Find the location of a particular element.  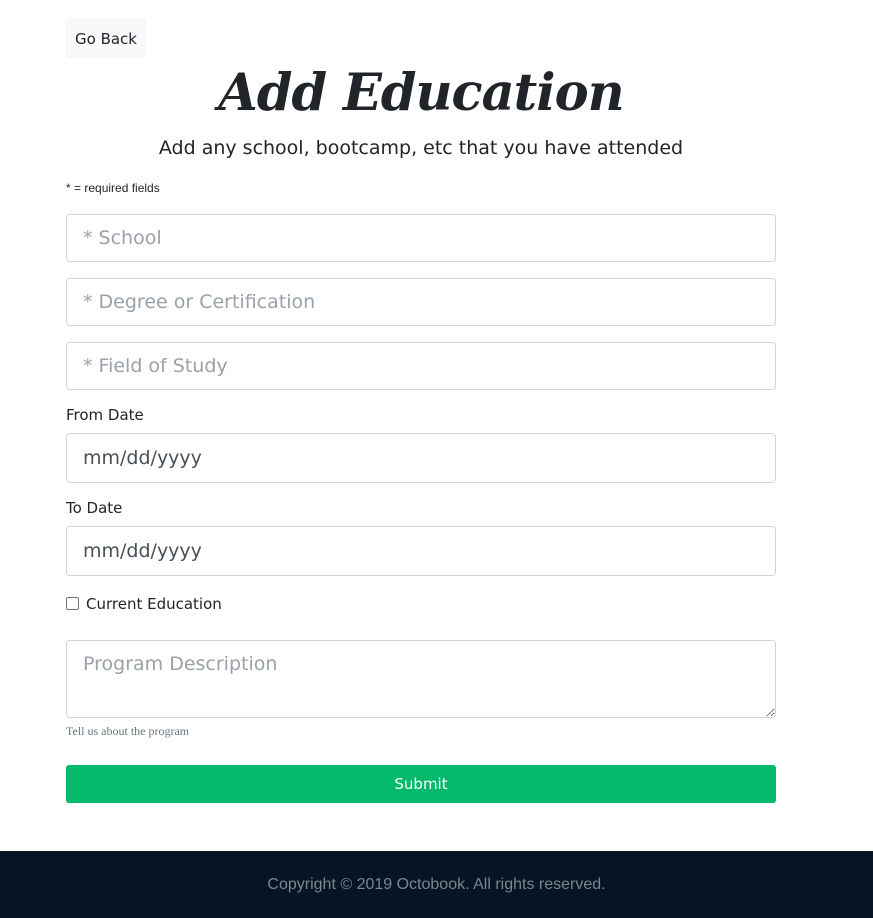

page-title: Add Education is located at coordinates (421, 93).